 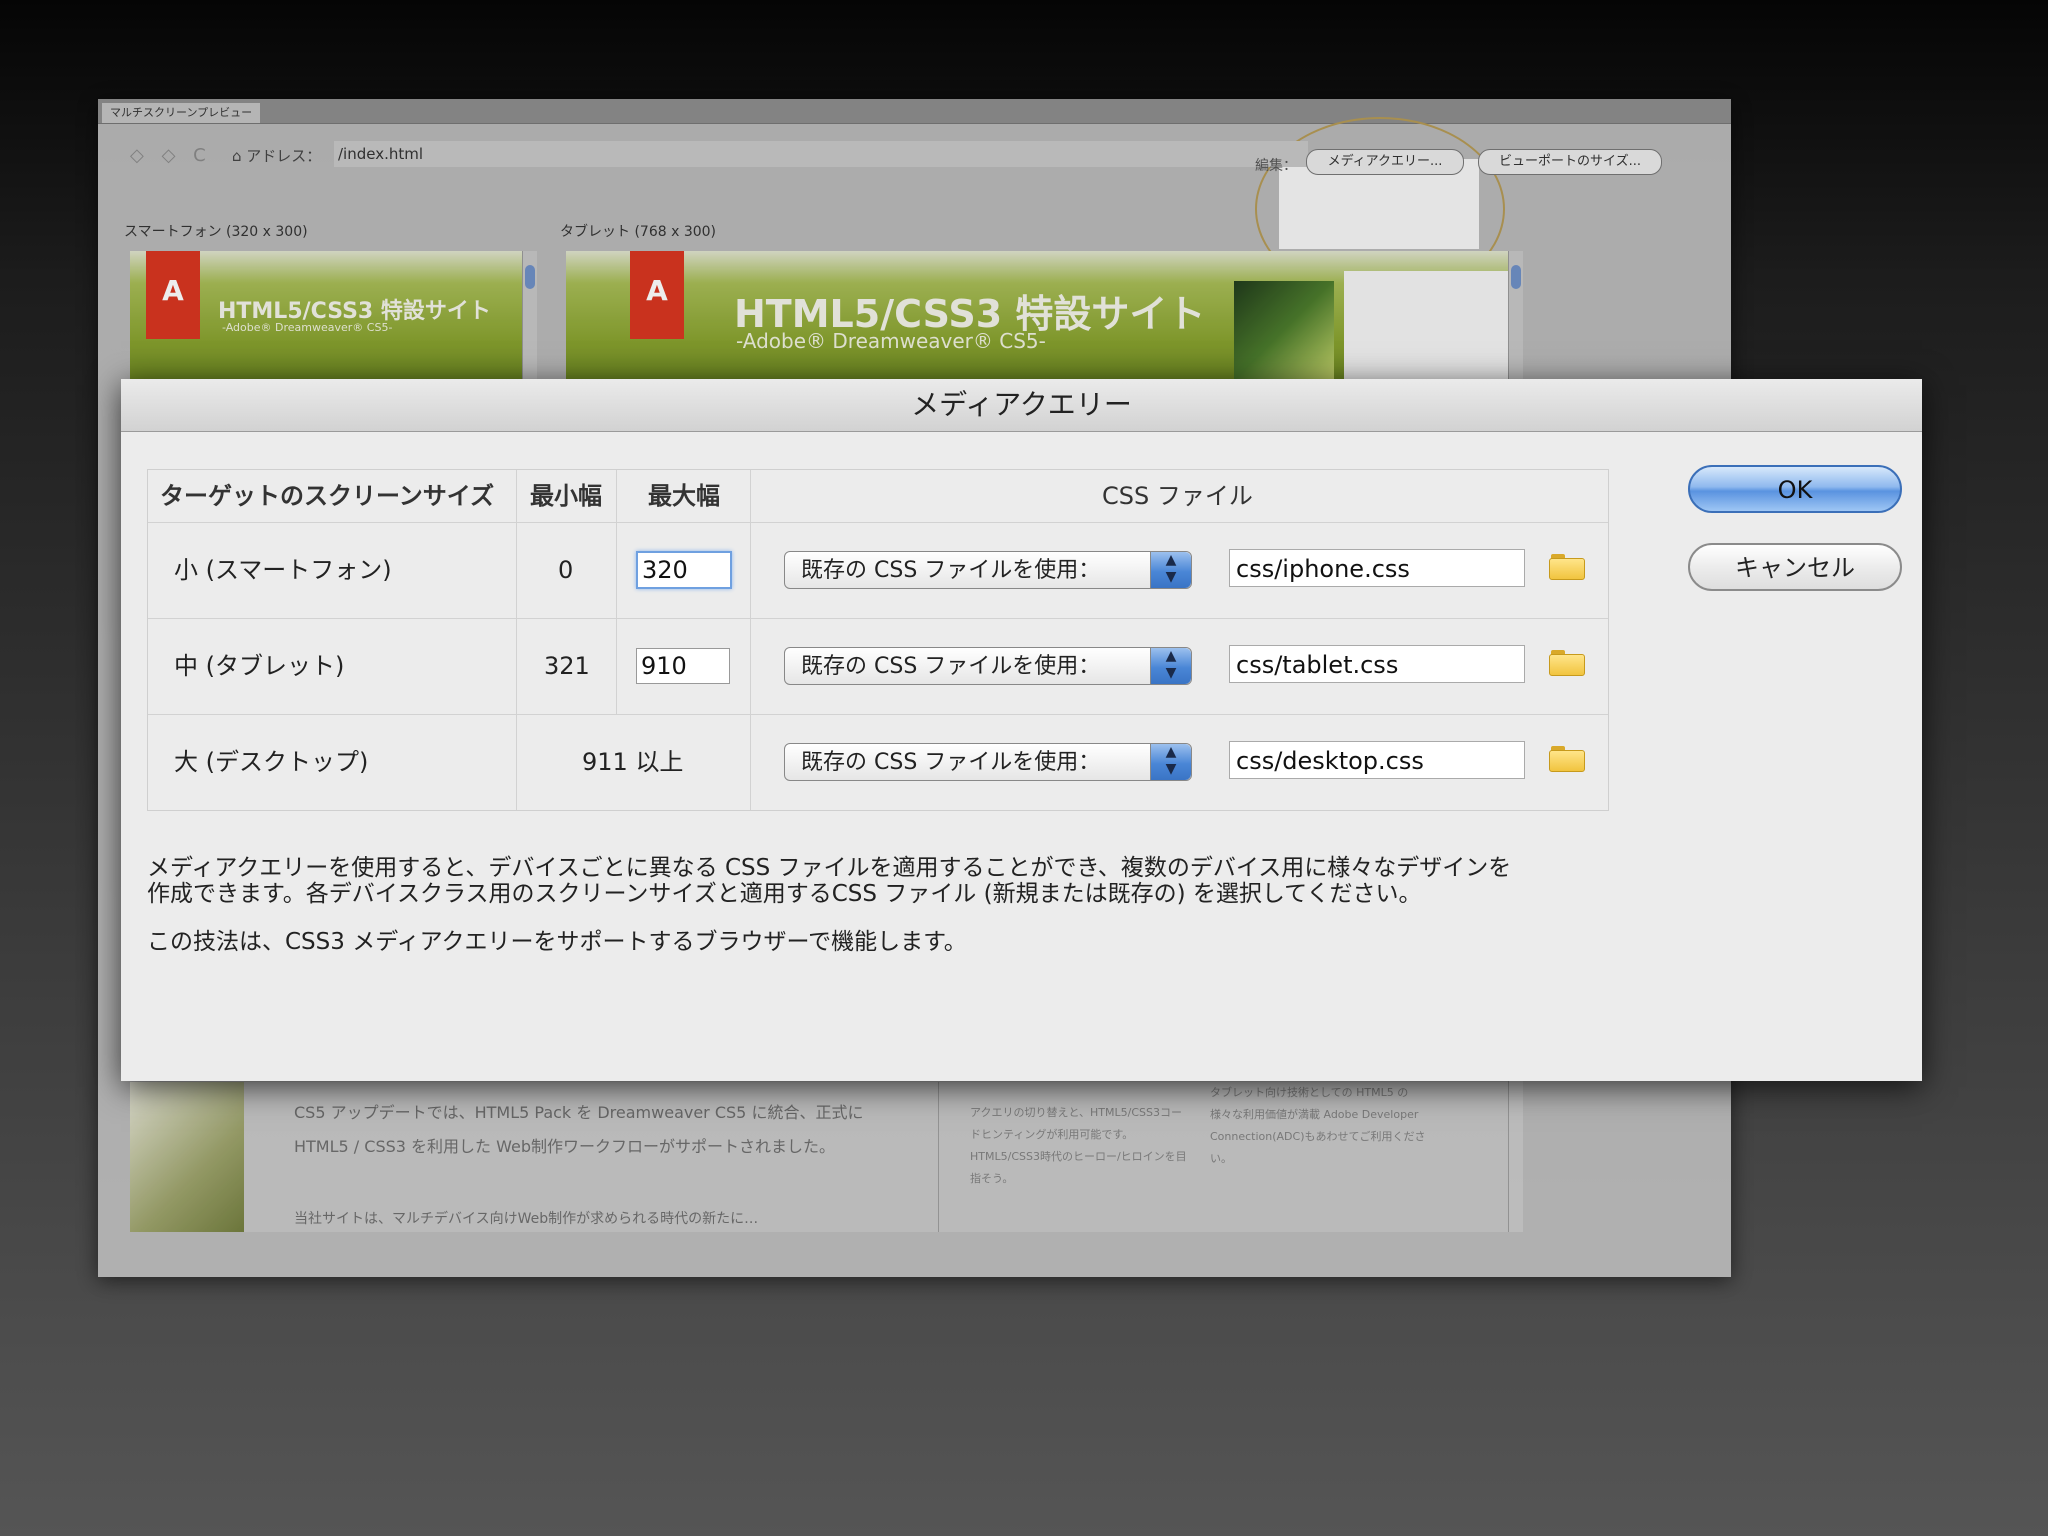 What do you see at coordinates (1021, 405) in the screenshot?
I see `dialog-title: メディアクエリー` at bounding box center [1021, 405].